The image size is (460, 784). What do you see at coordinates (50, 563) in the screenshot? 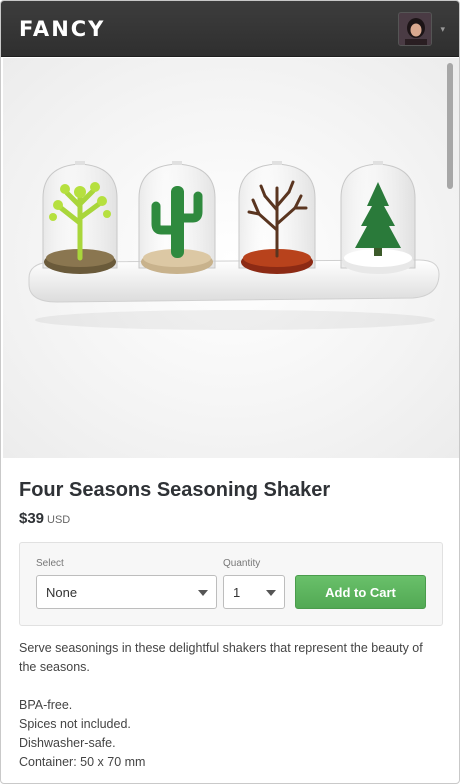
I see `select-label: Select` at bounding box center [50, 563].